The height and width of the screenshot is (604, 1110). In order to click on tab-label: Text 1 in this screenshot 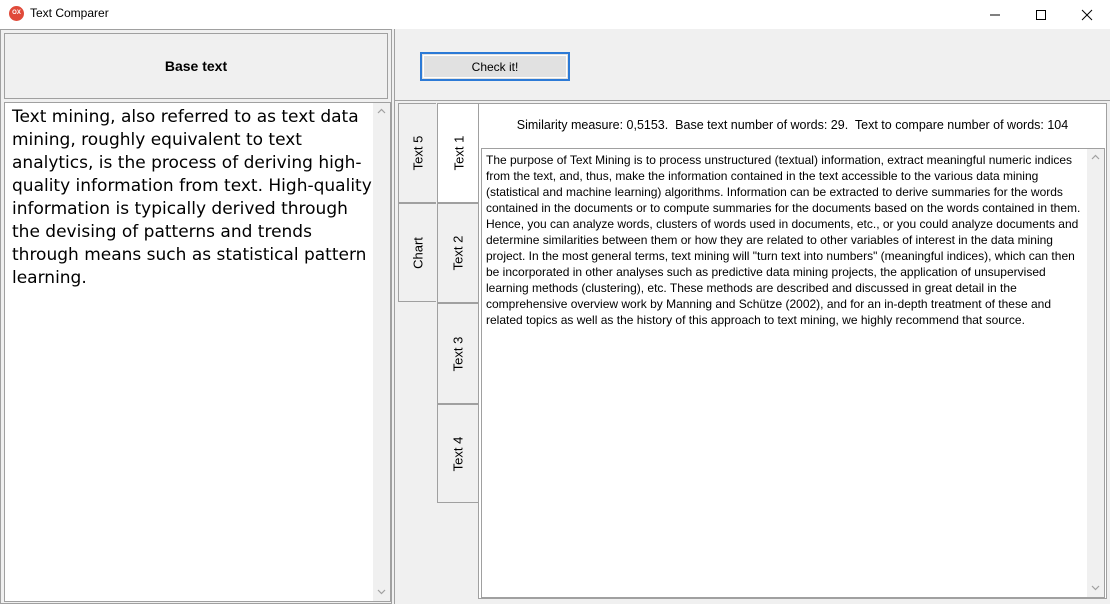, I will do `click(458, 153)`.